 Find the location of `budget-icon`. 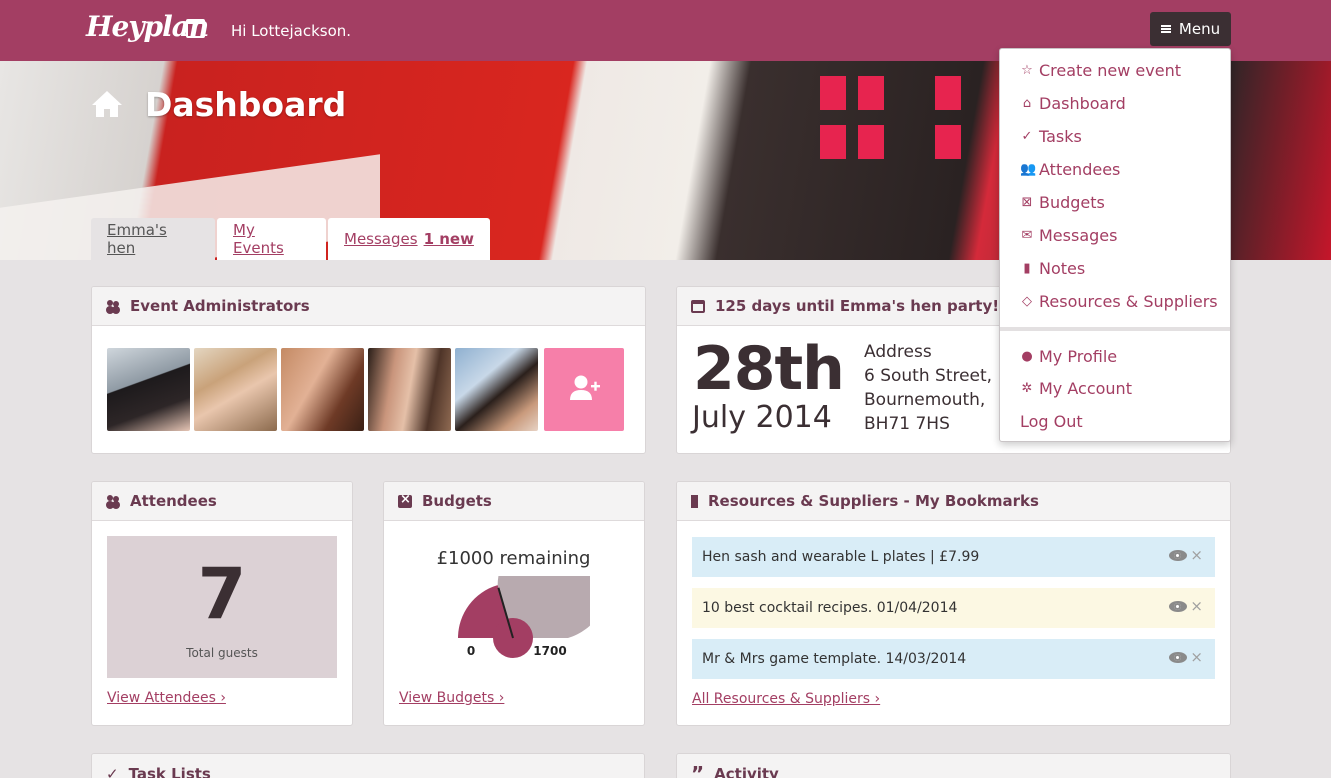

budget-icon is located at coordinates (405, 500).